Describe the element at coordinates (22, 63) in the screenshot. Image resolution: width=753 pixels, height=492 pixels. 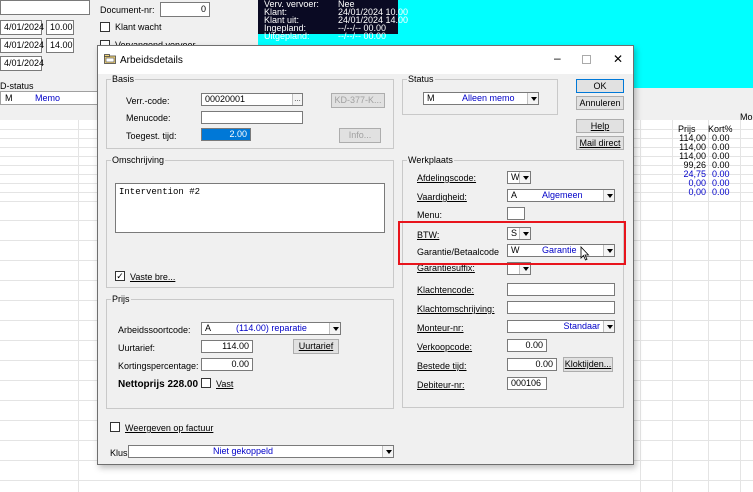
I see `date-field-3: 4/01/2024` at that location.